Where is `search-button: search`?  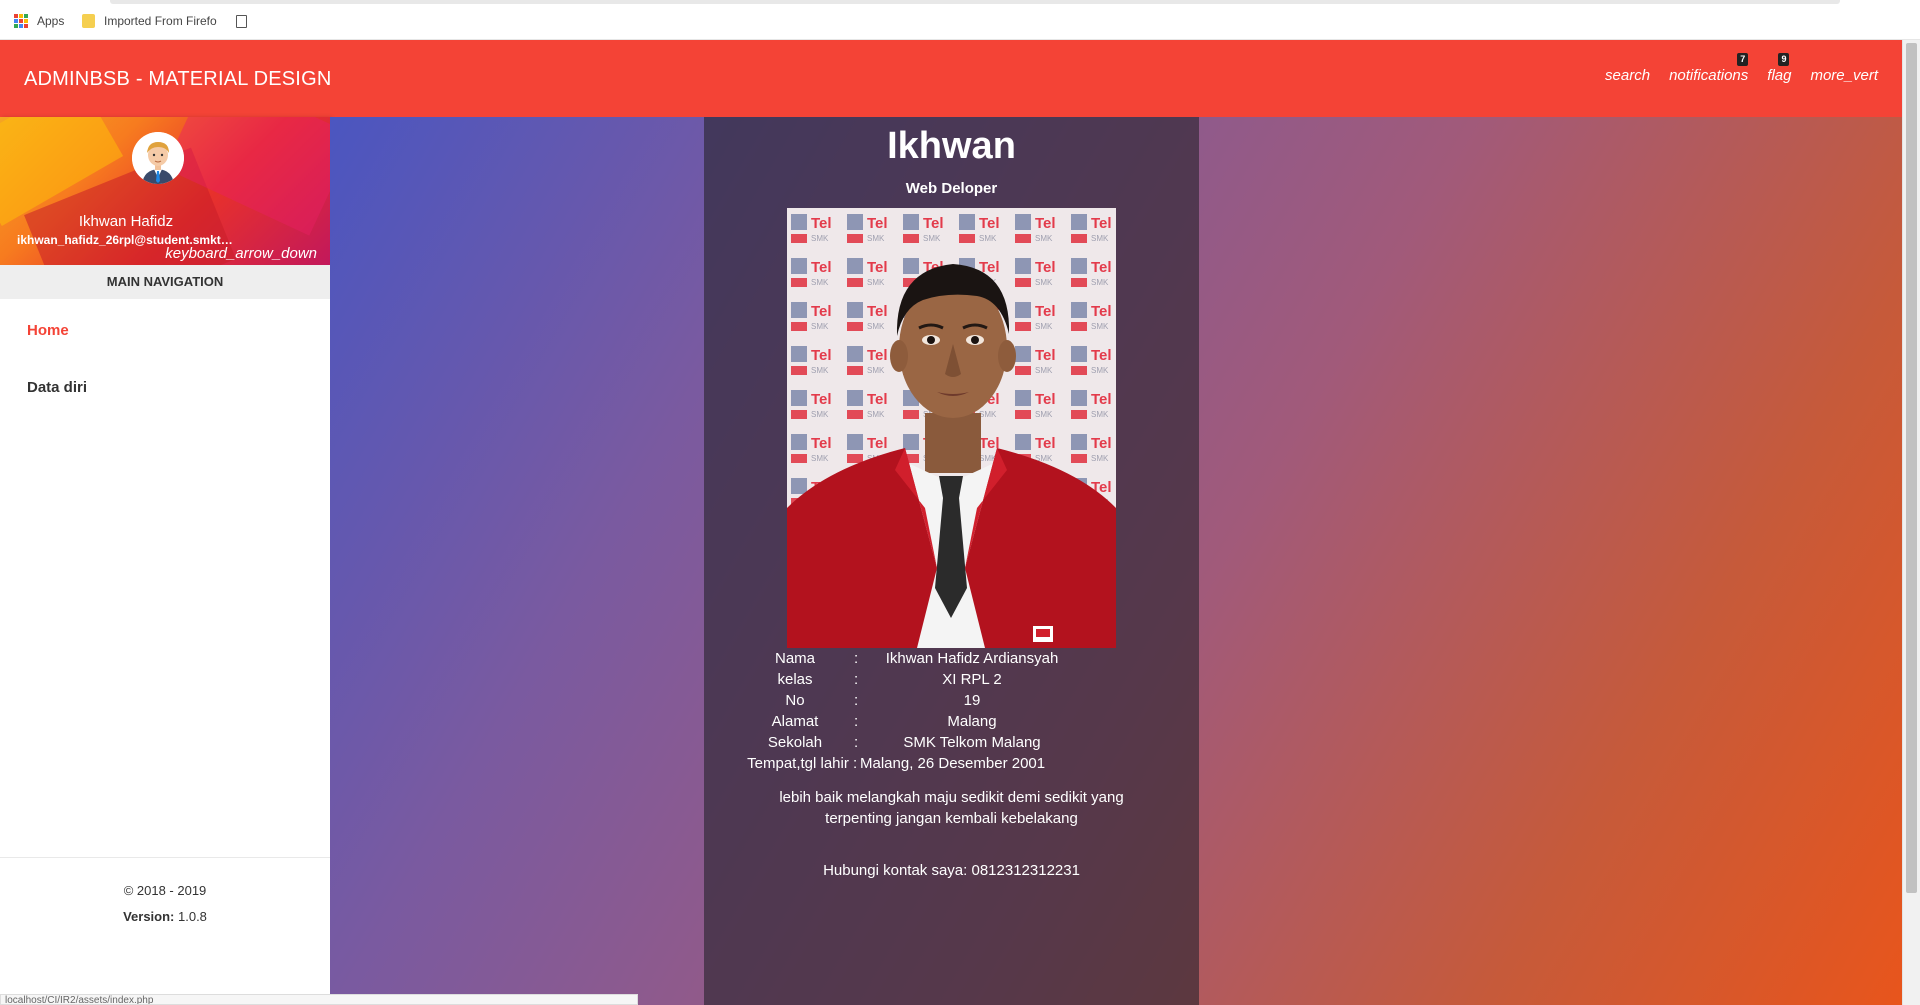
search-button: search is located at coordinates (1627, 75).